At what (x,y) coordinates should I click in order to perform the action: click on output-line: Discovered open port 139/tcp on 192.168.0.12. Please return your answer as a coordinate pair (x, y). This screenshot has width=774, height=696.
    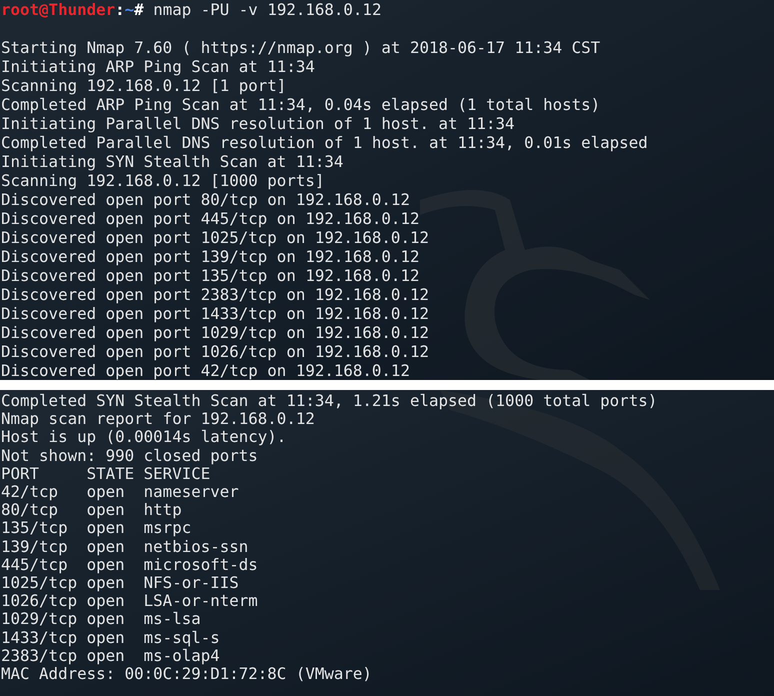
    Looking at the image, I should click on (210, 256).